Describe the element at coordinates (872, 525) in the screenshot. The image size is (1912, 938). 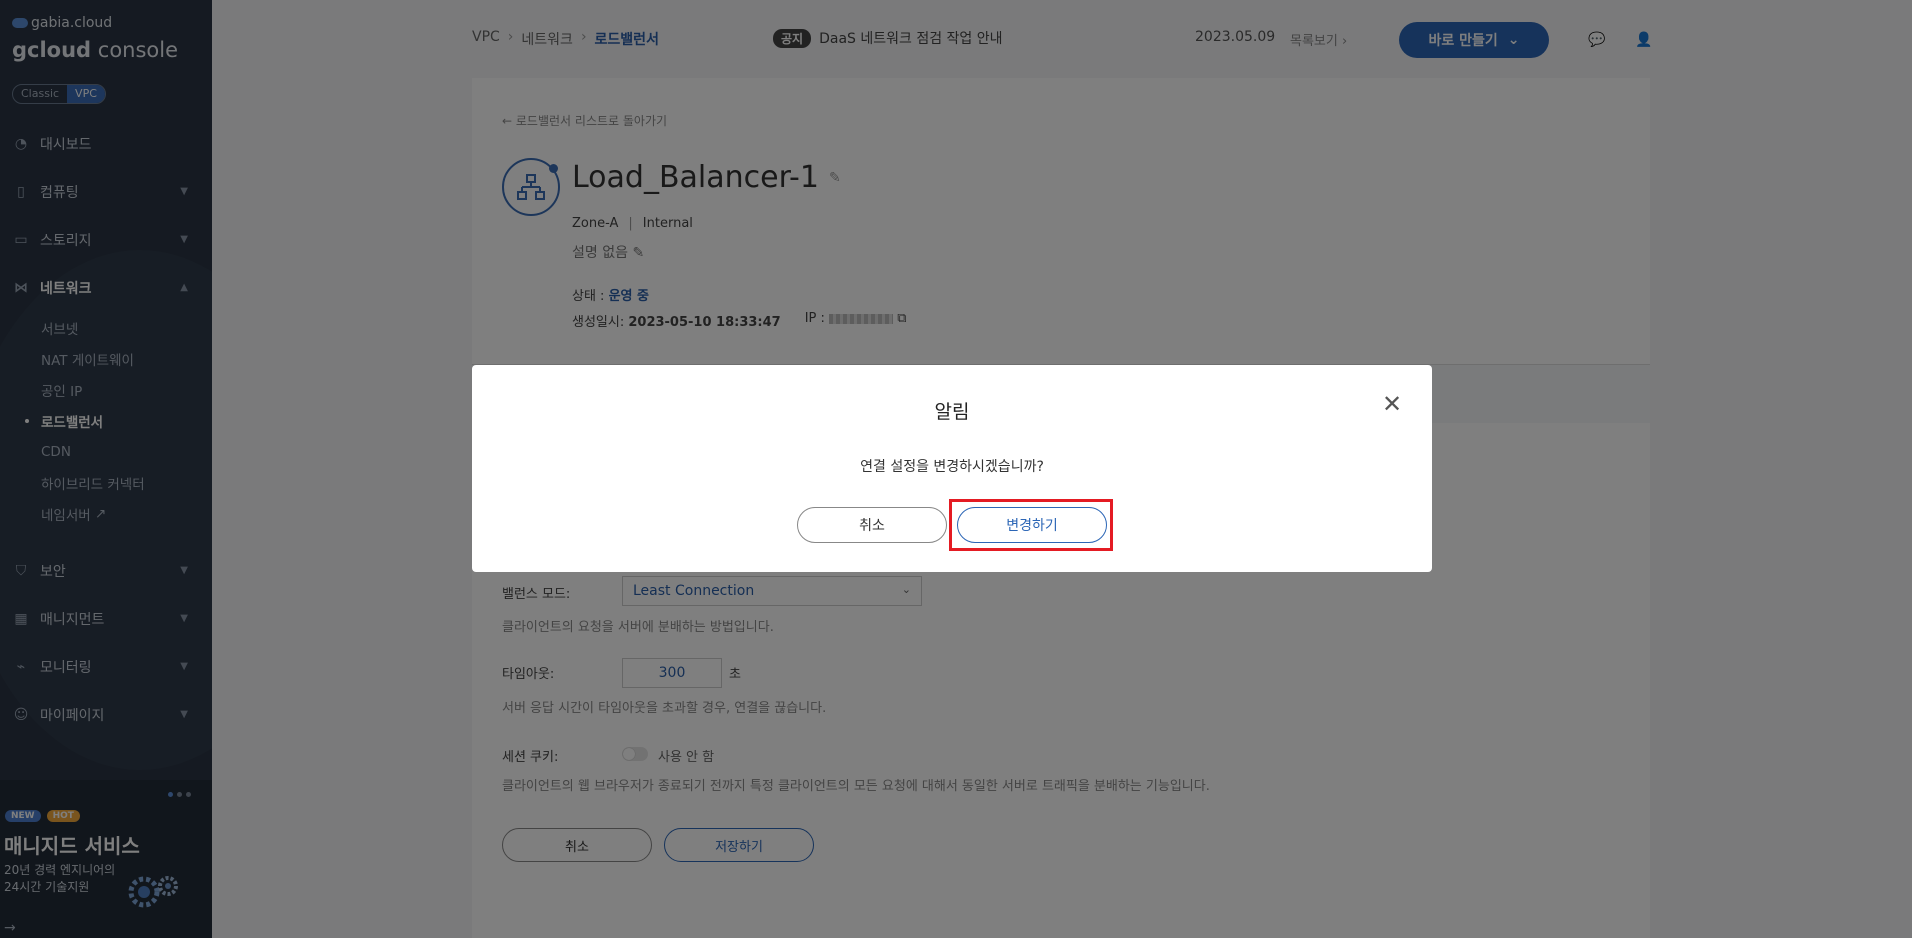
I see `dialog-cancel-button: 취소` at that location.